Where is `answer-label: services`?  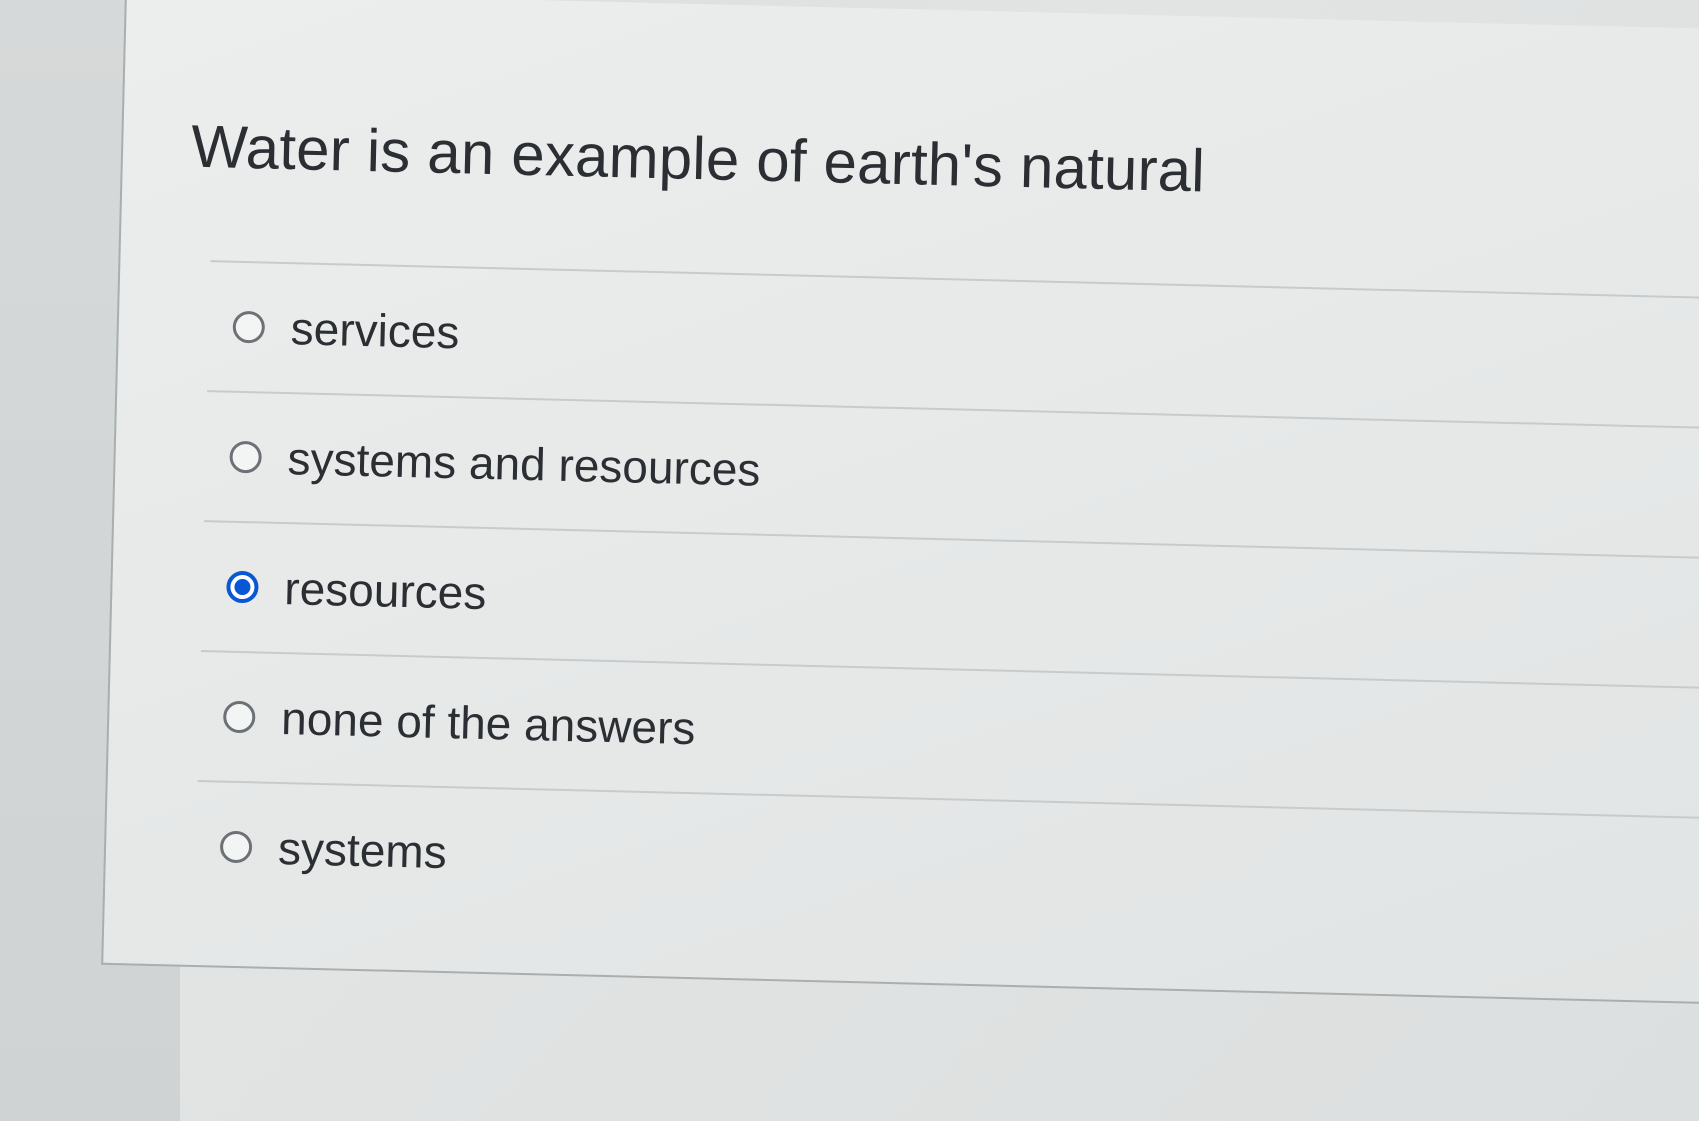
answer-label: services is located at coordinates (375, 330).